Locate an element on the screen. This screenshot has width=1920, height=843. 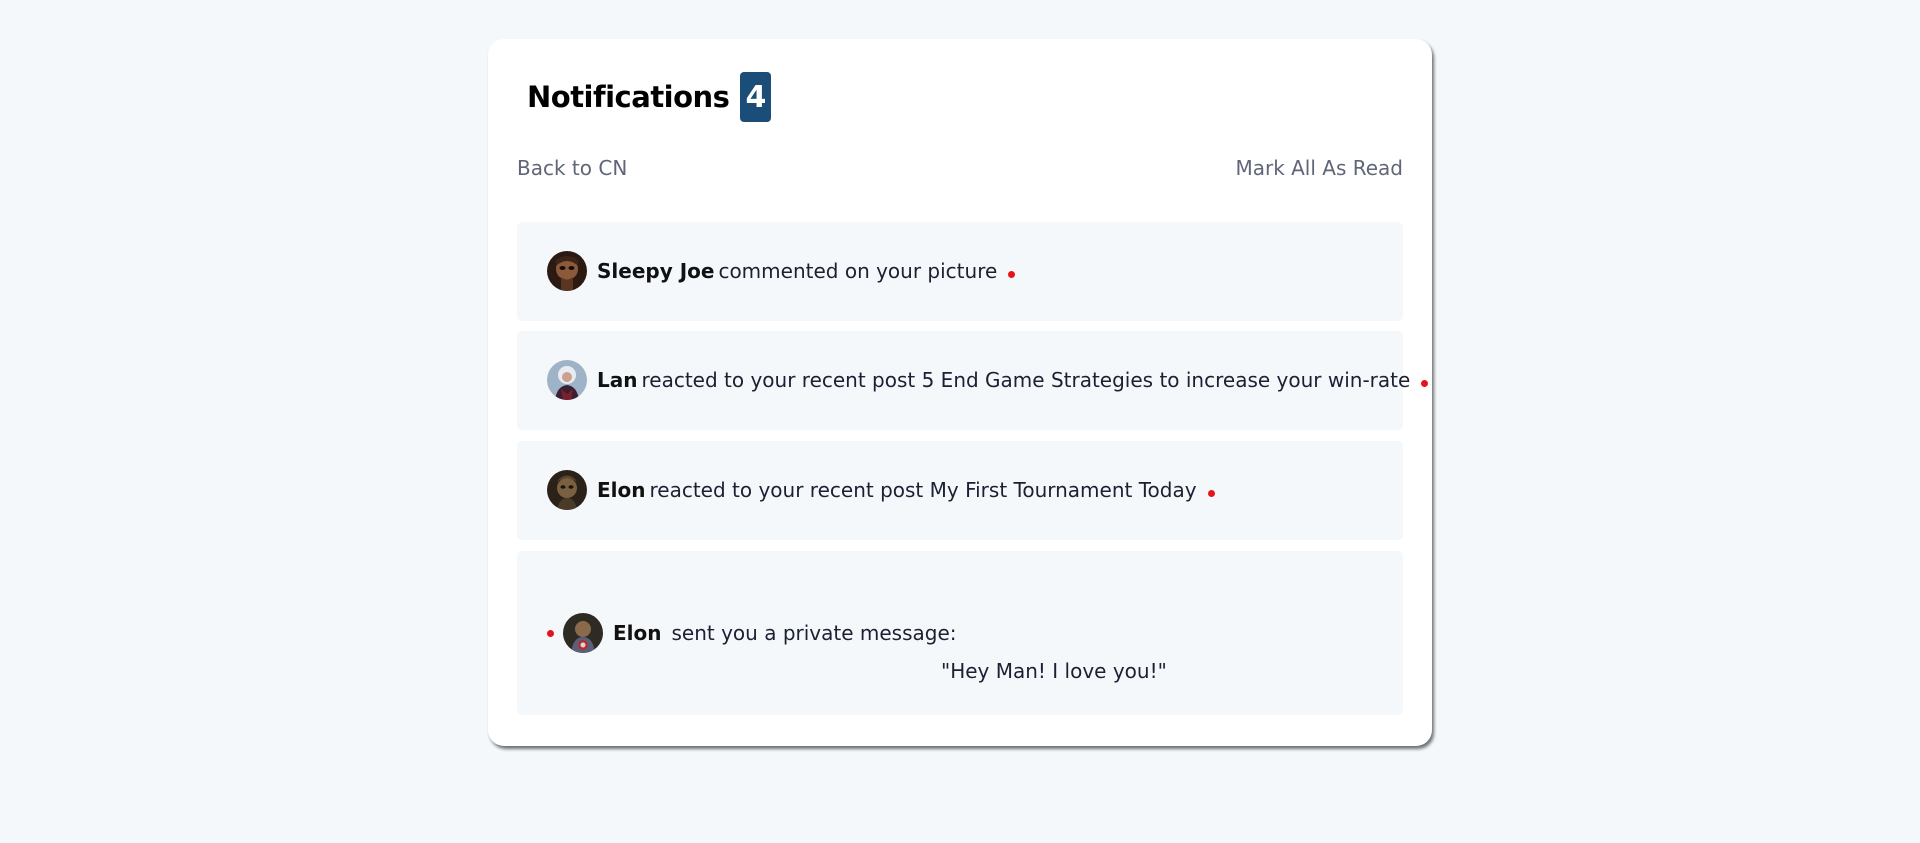
notification-text: commented on your picture is located at coordinates (858, 271).